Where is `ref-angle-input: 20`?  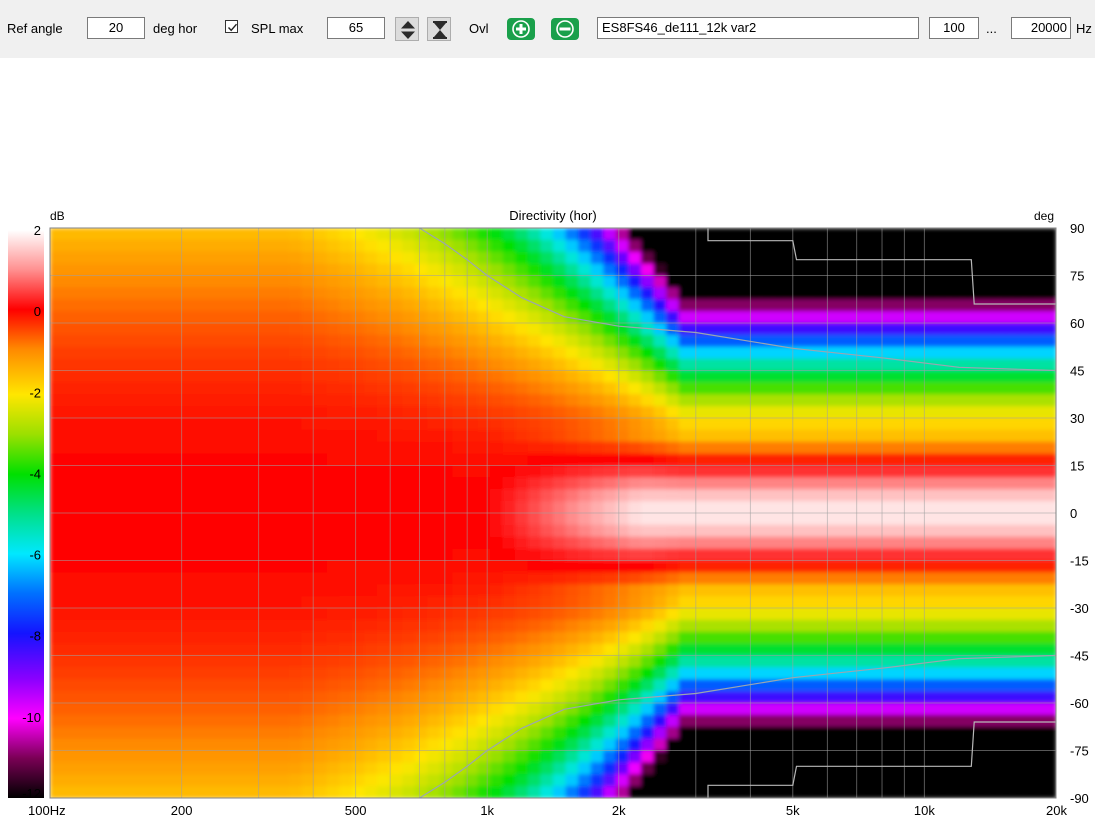 ref-angle-input: 20 is located at coordinates (116, 28).